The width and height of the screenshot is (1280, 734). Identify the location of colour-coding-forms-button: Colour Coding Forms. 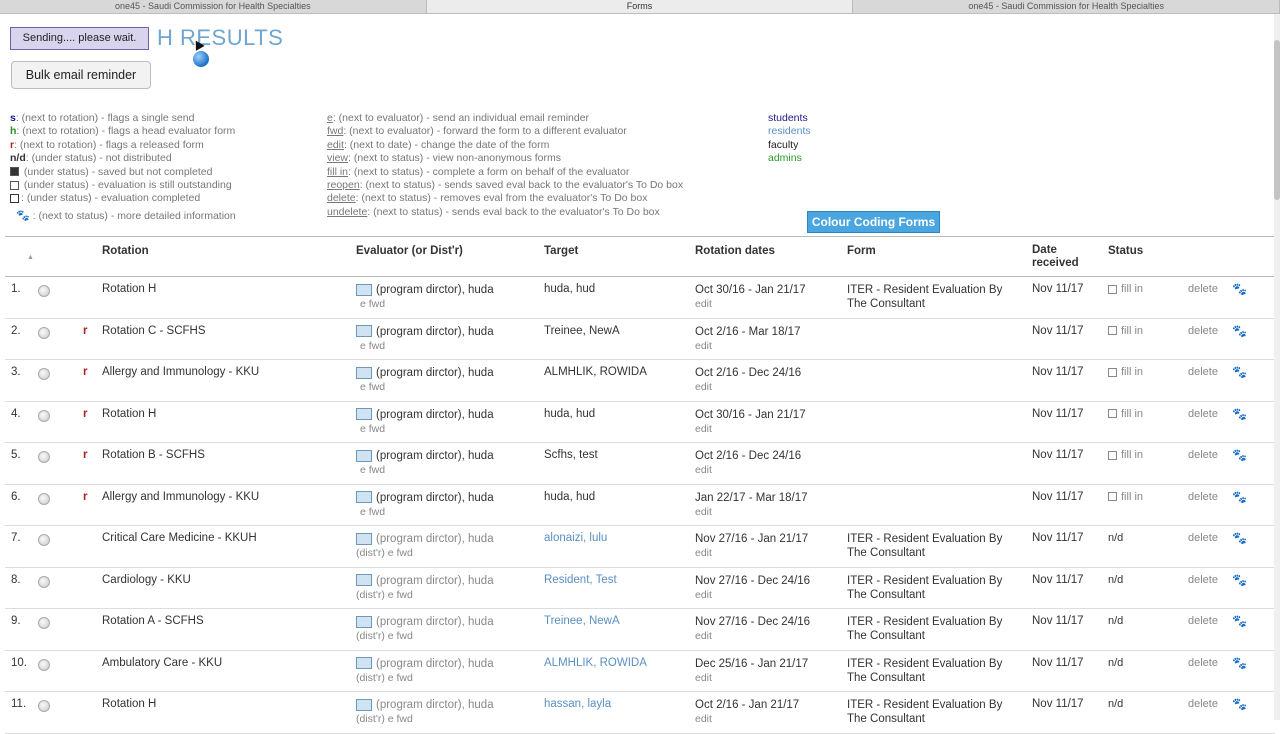
(873, 222).